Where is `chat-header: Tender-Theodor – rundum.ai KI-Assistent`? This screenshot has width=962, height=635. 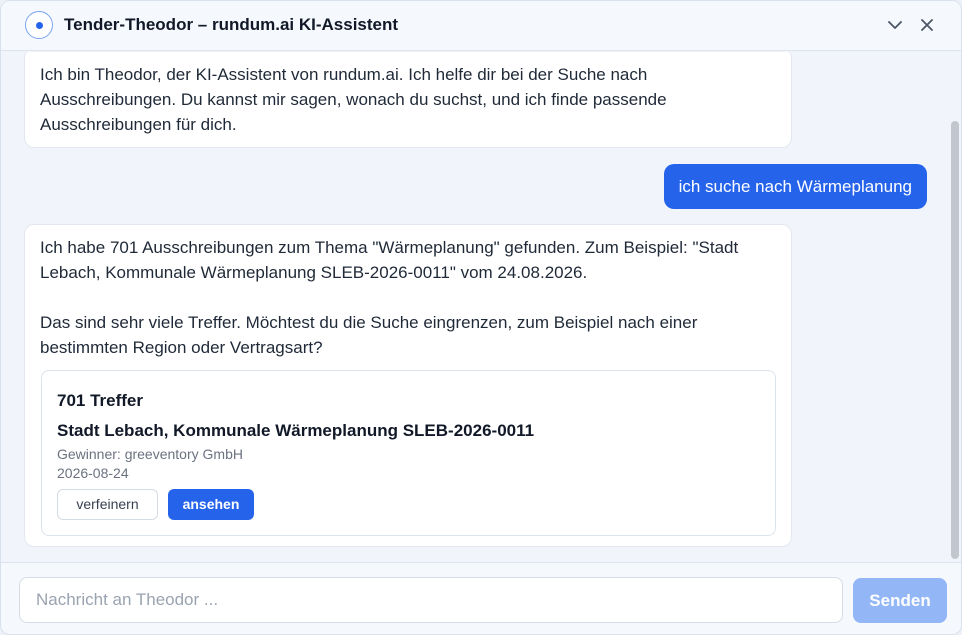 chat-header: Tender-Theodor – rundum.ai KI-Assistent is located at coordinates (481, 26).